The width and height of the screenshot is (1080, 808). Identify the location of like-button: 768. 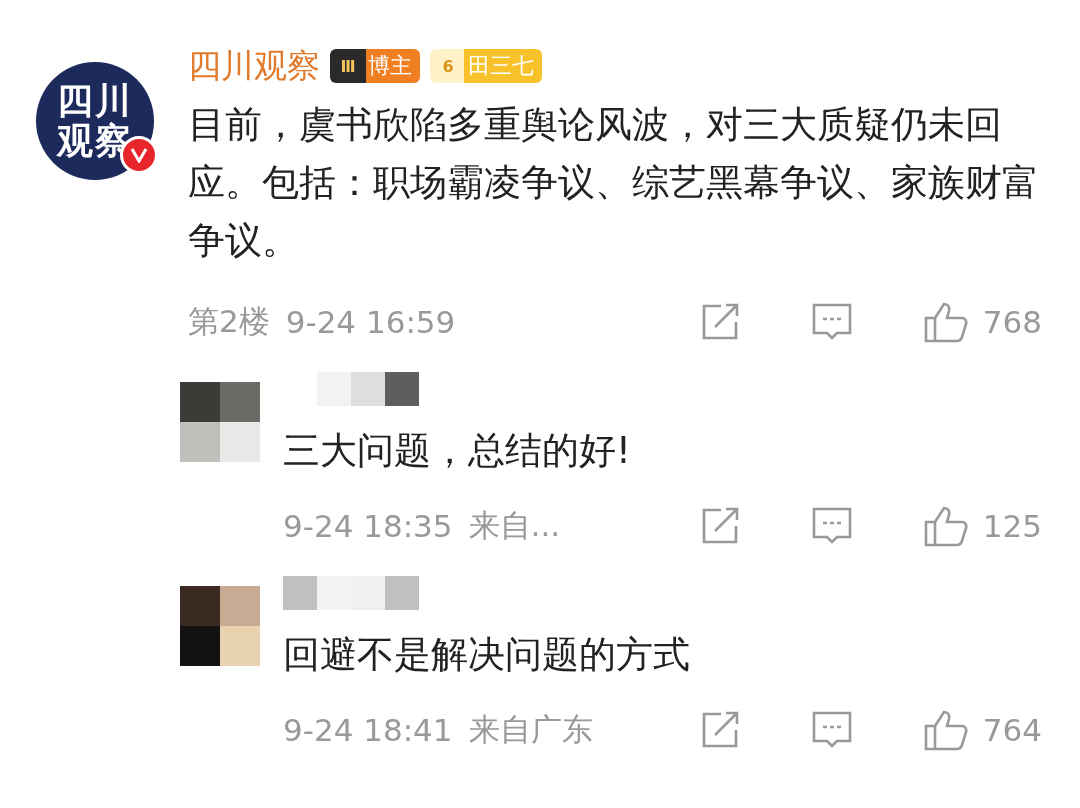
(982, 322).